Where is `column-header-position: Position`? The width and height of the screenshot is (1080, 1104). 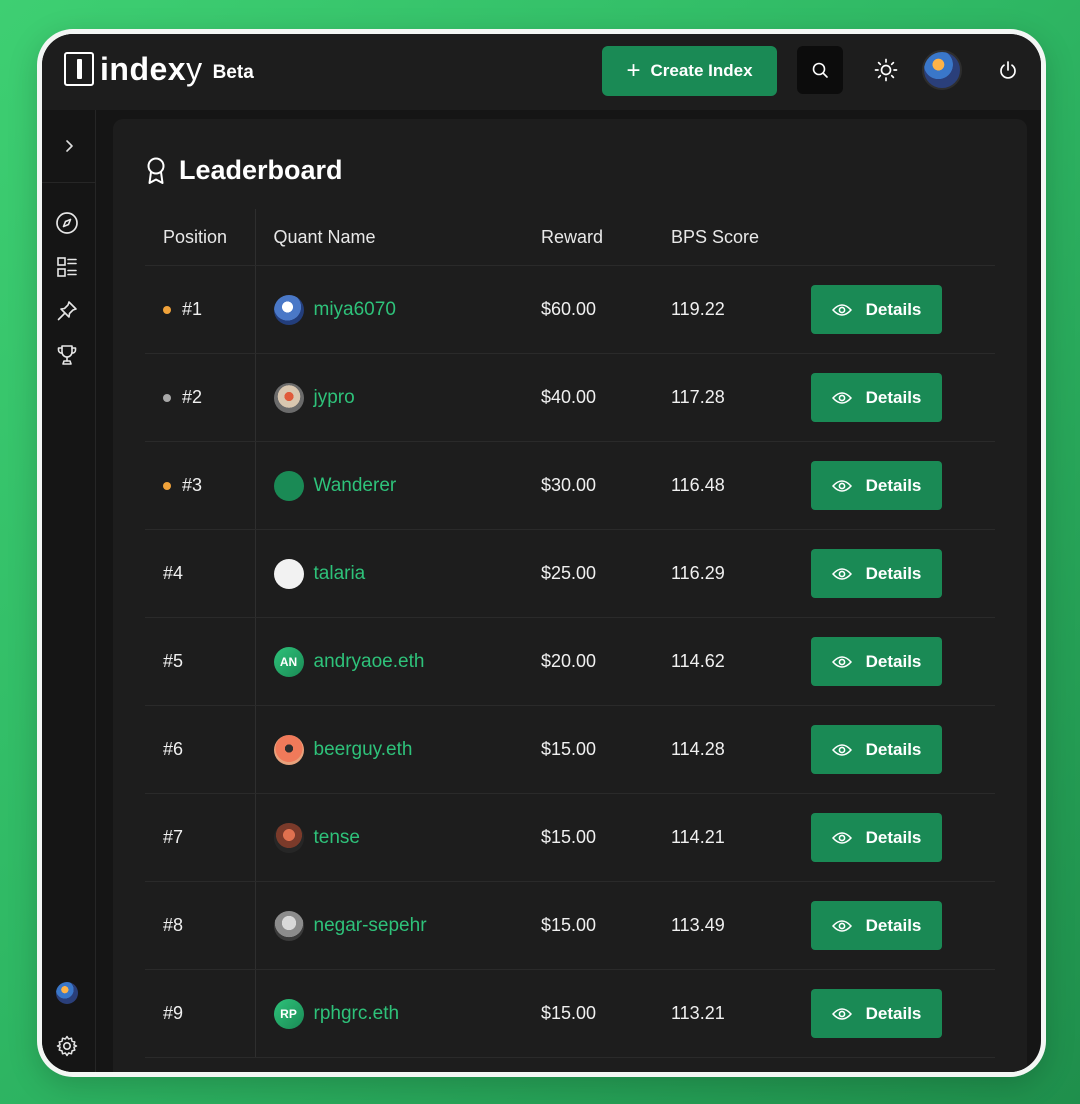 column-header-position: Position is located at coordinates (200, 237).